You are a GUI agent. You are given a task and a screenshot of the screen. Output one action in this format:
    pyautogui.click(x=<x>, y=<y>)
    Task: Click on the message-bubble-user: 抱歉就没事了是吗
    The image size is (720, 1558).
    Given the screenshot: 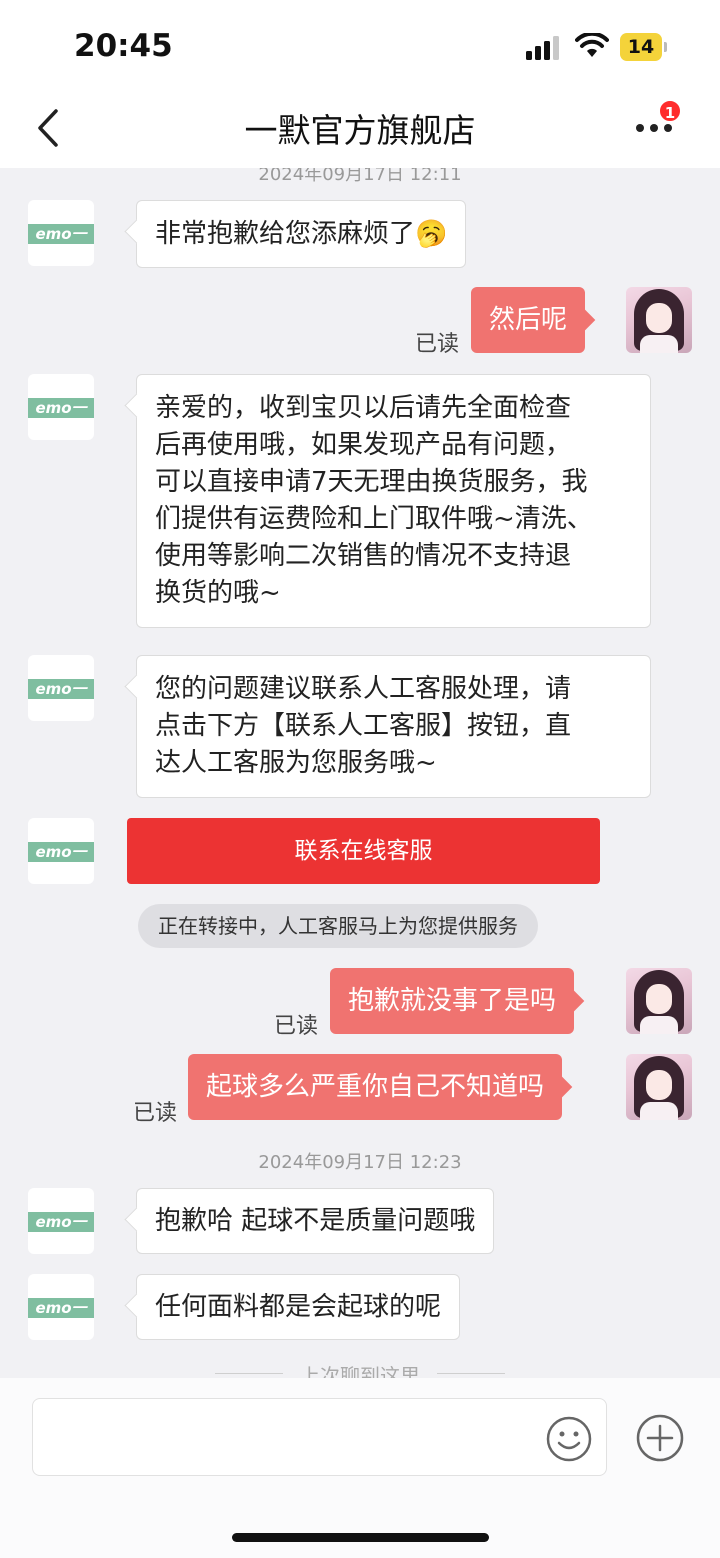 What is the action you would take?
    pyautogui.click(x=452, y=1001)
    